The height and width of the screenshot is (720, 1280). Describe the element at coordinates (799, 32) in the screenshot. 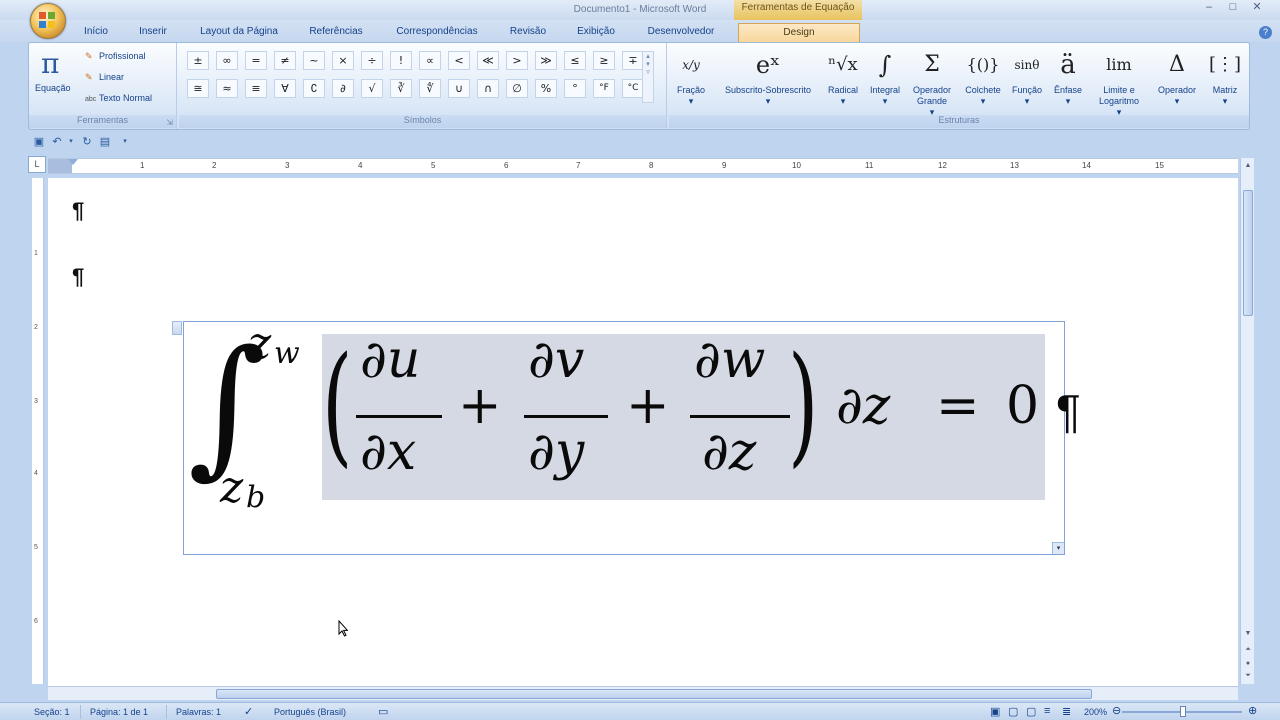

I see `tab-design: Design` at that location.